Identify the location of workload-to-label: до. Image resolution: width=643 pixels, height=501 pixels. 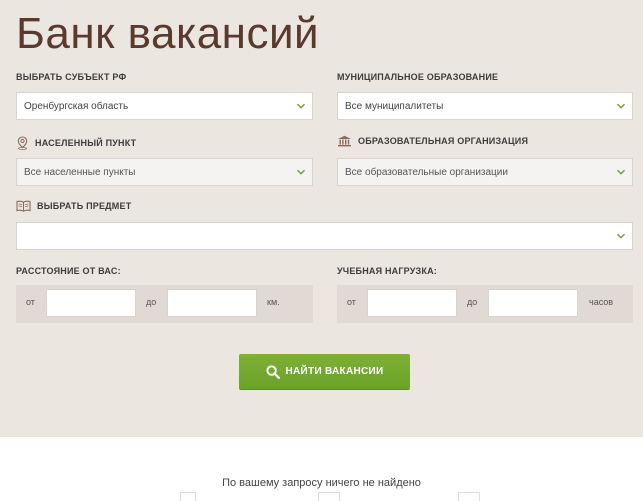
(472, 302).